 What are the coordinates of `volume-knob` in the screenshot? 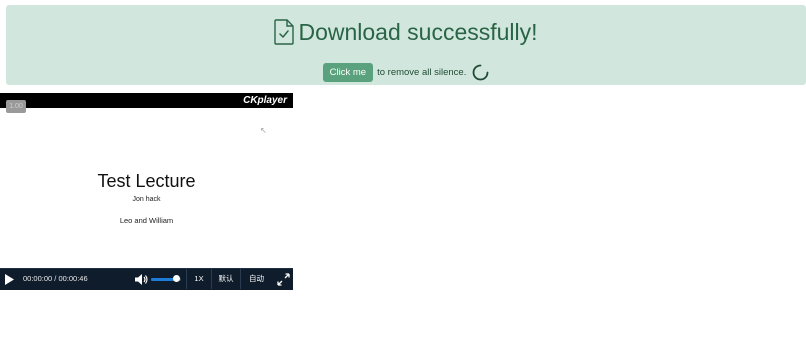 It's located at (176, 278).